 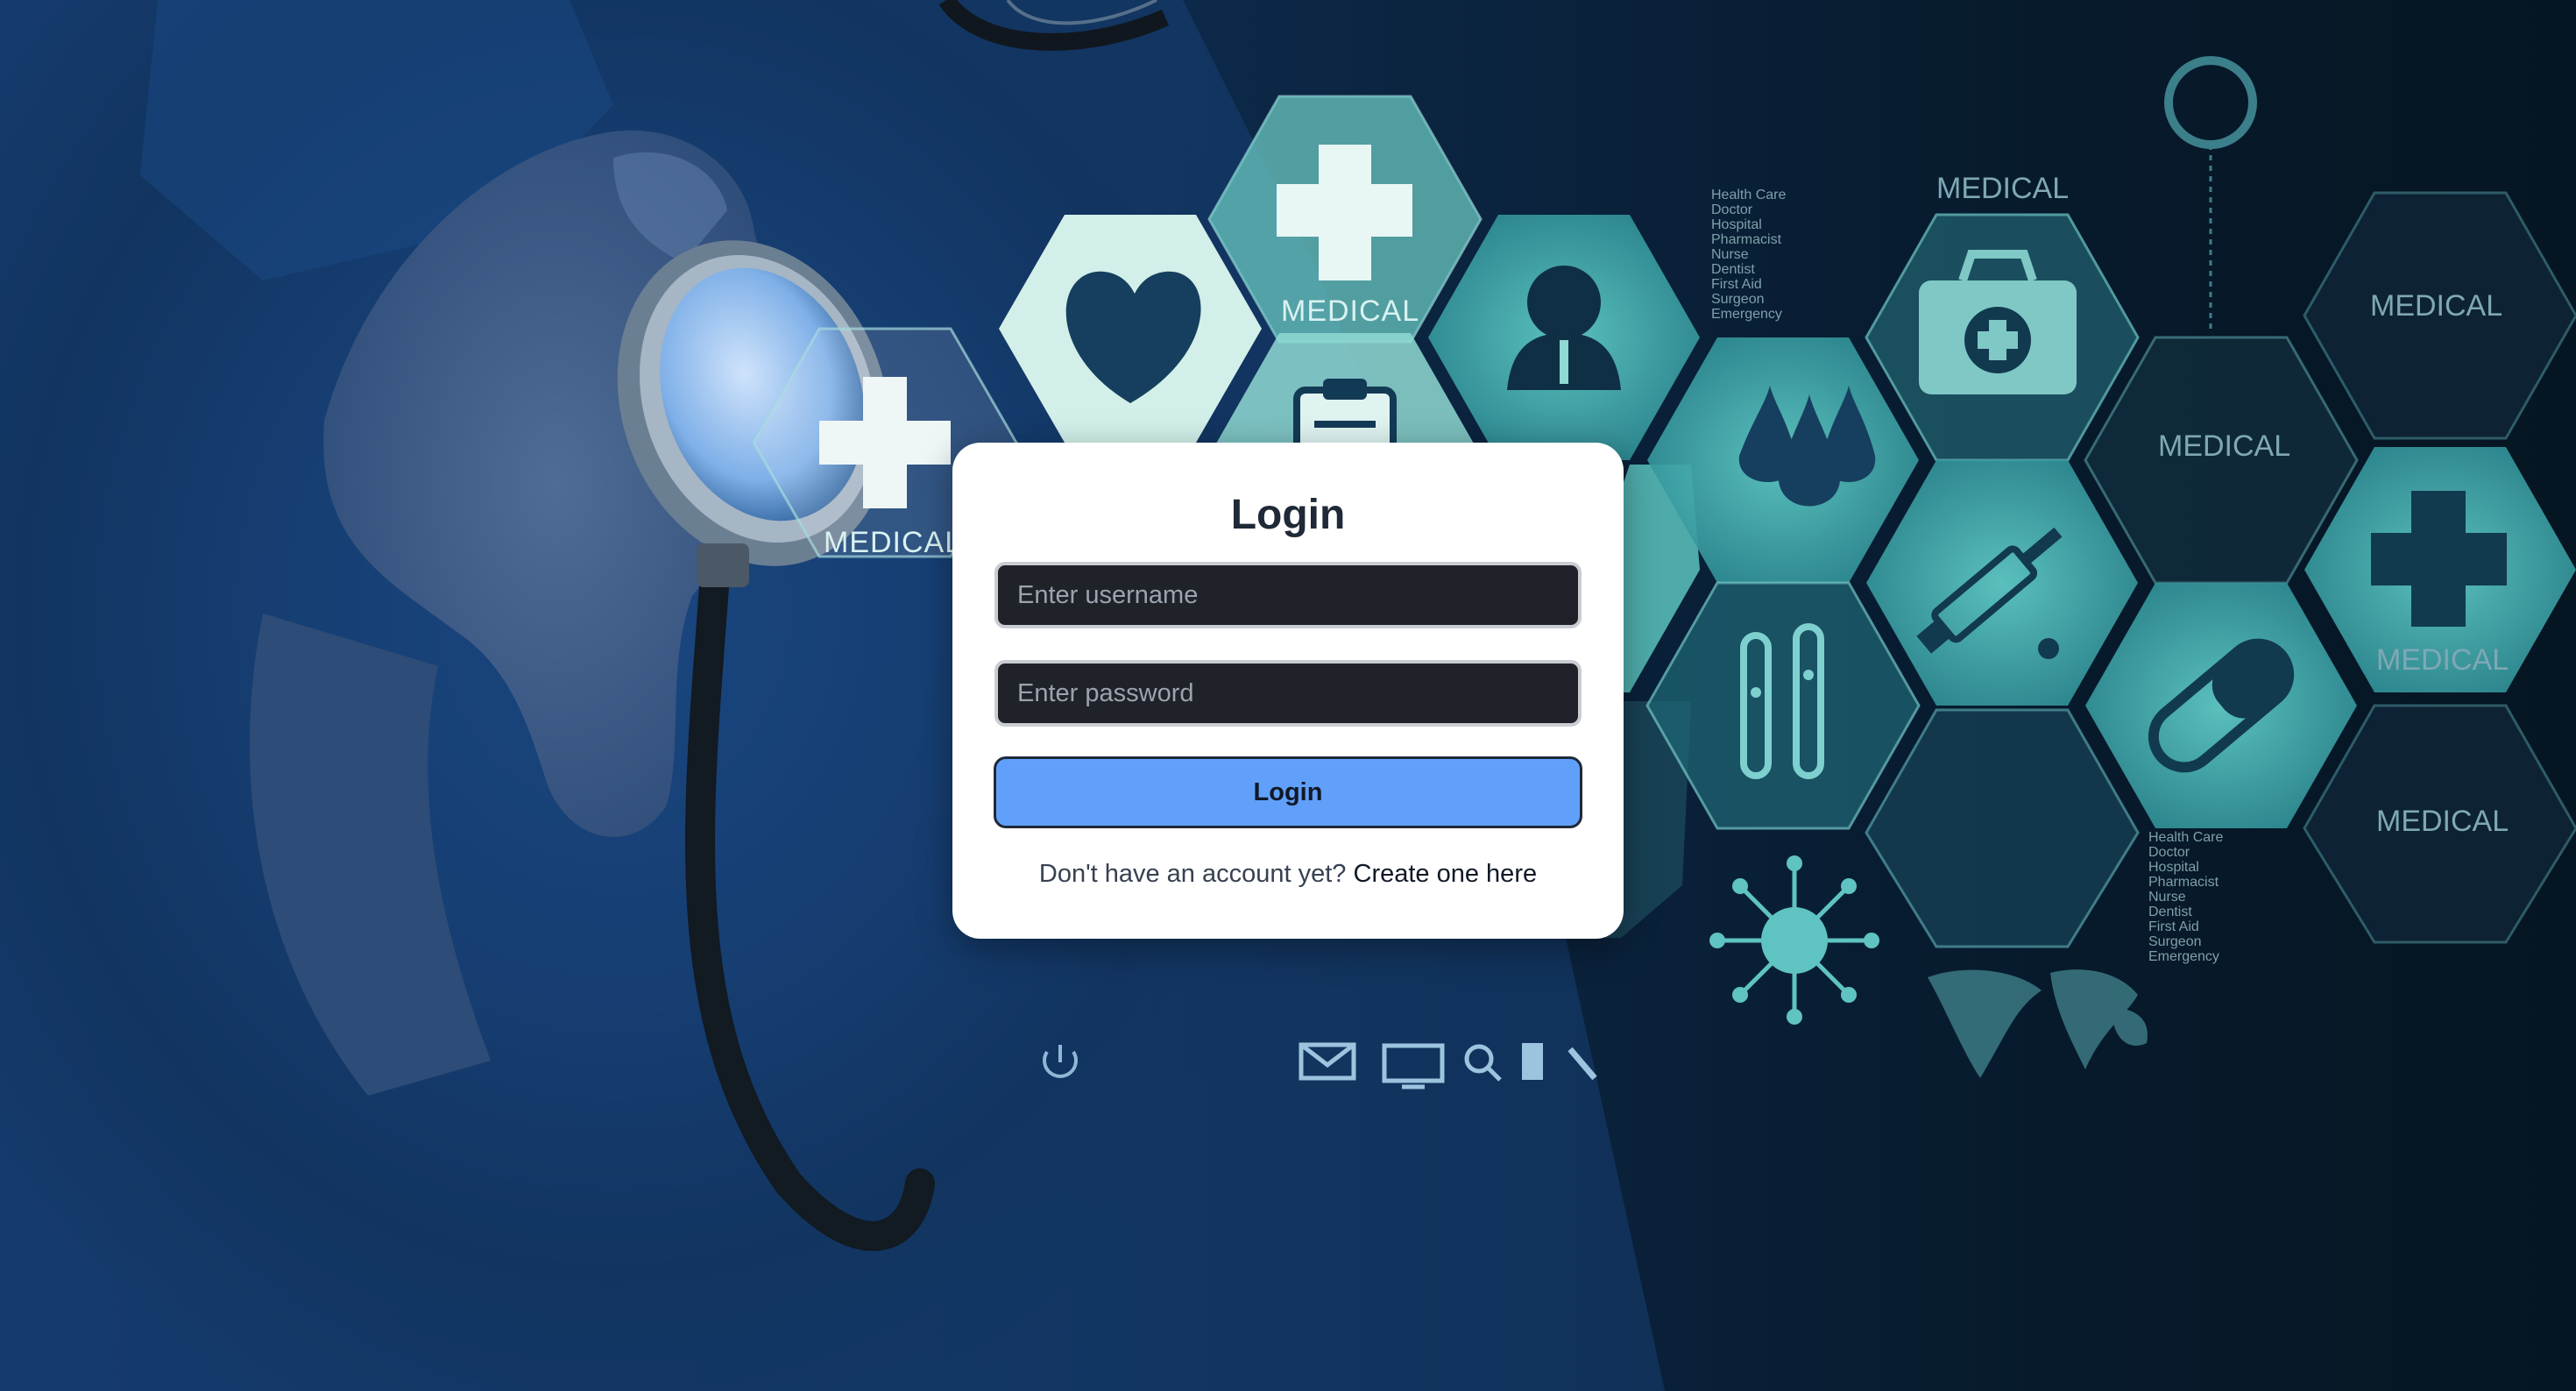 I want to click on phone-icon, so click(x=1532, y=1061).